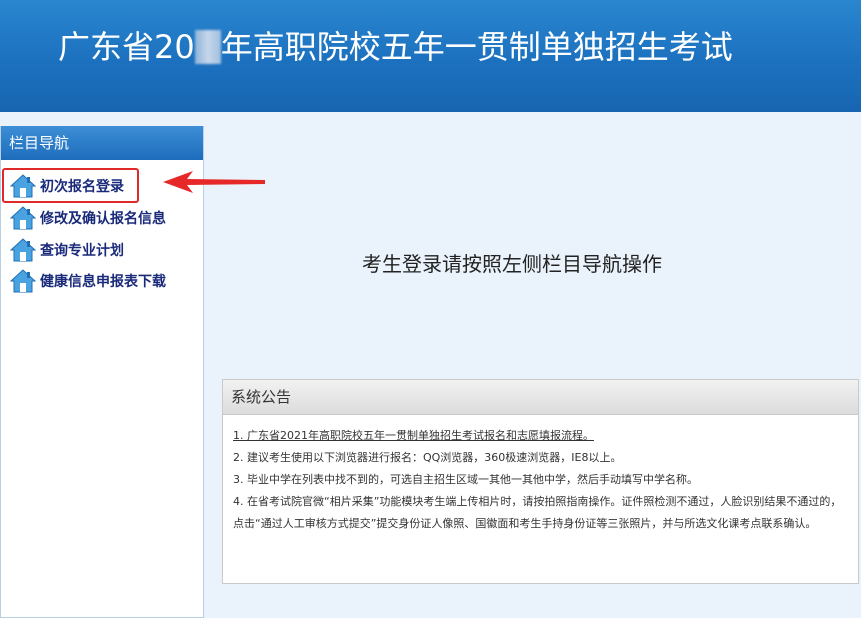  What do you see at coordinates (126, 47) in the screenshot?
I see `page-title-part1: 广东省20` at bounding box center [126, 47].